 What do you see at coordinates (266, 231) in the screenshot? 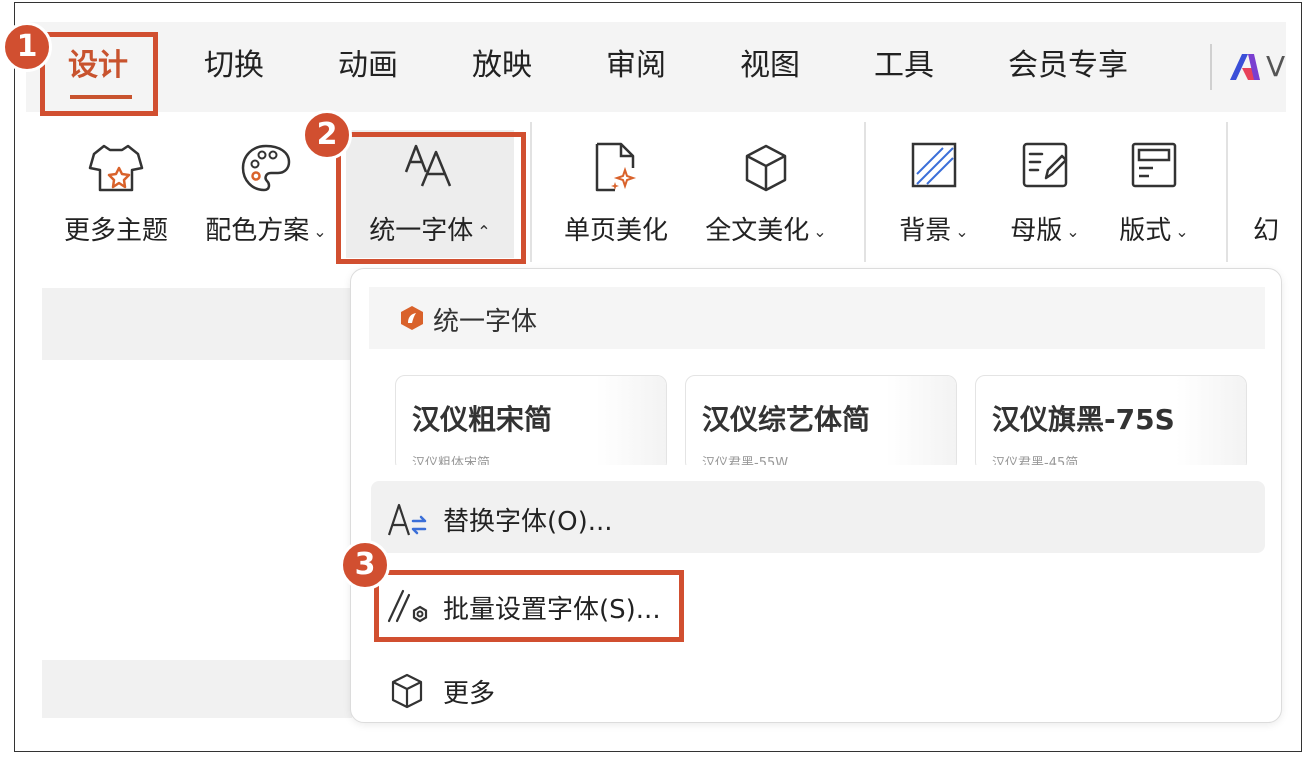
I see `color-scheme-label: 配色方案 ⌄` at bounding box center [266, 231].